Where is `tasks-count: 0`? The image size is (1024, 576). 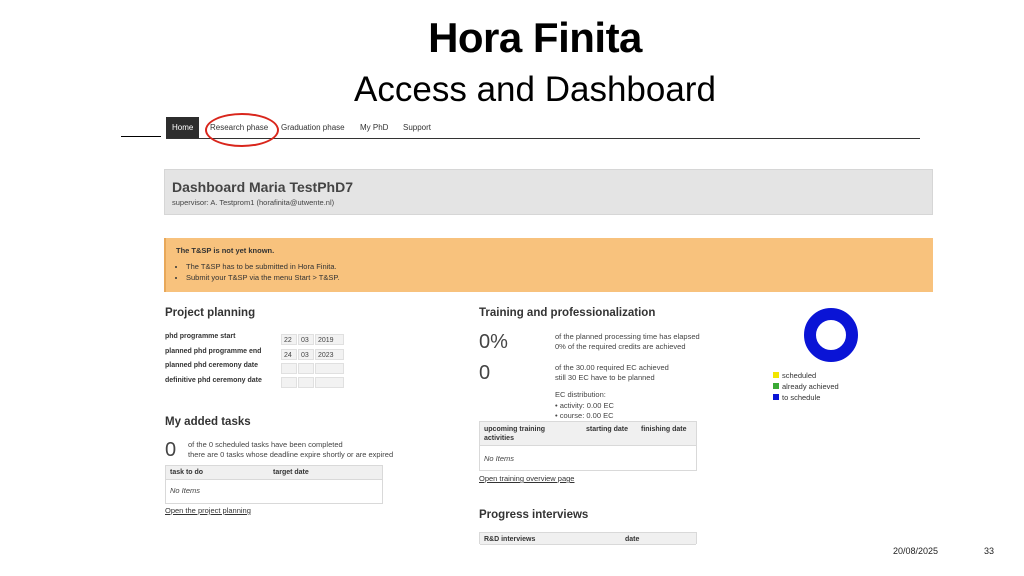 tasks-count: 0 is located at coordinates (171, 450).